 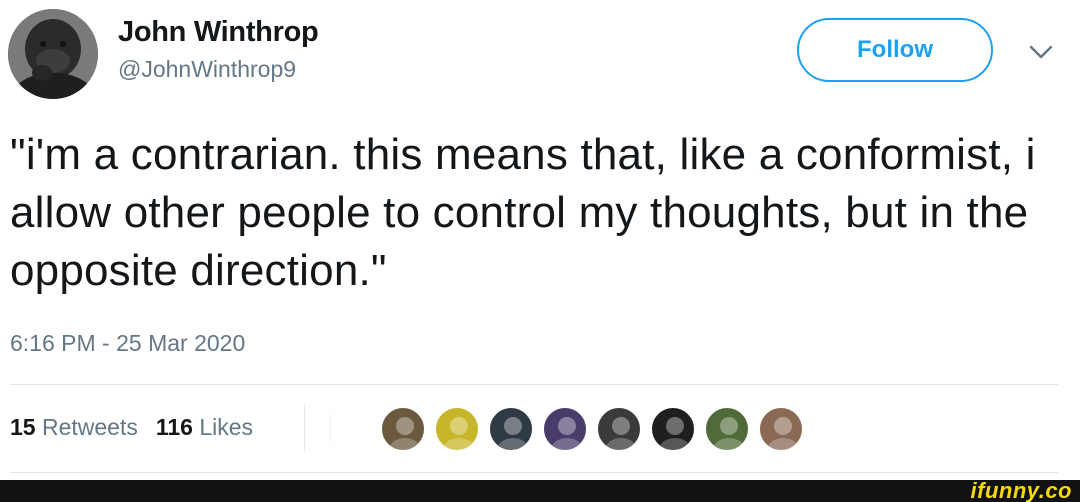 I want to click on author-handle: @JohnWinthrop9, so click(x=207, y=69).